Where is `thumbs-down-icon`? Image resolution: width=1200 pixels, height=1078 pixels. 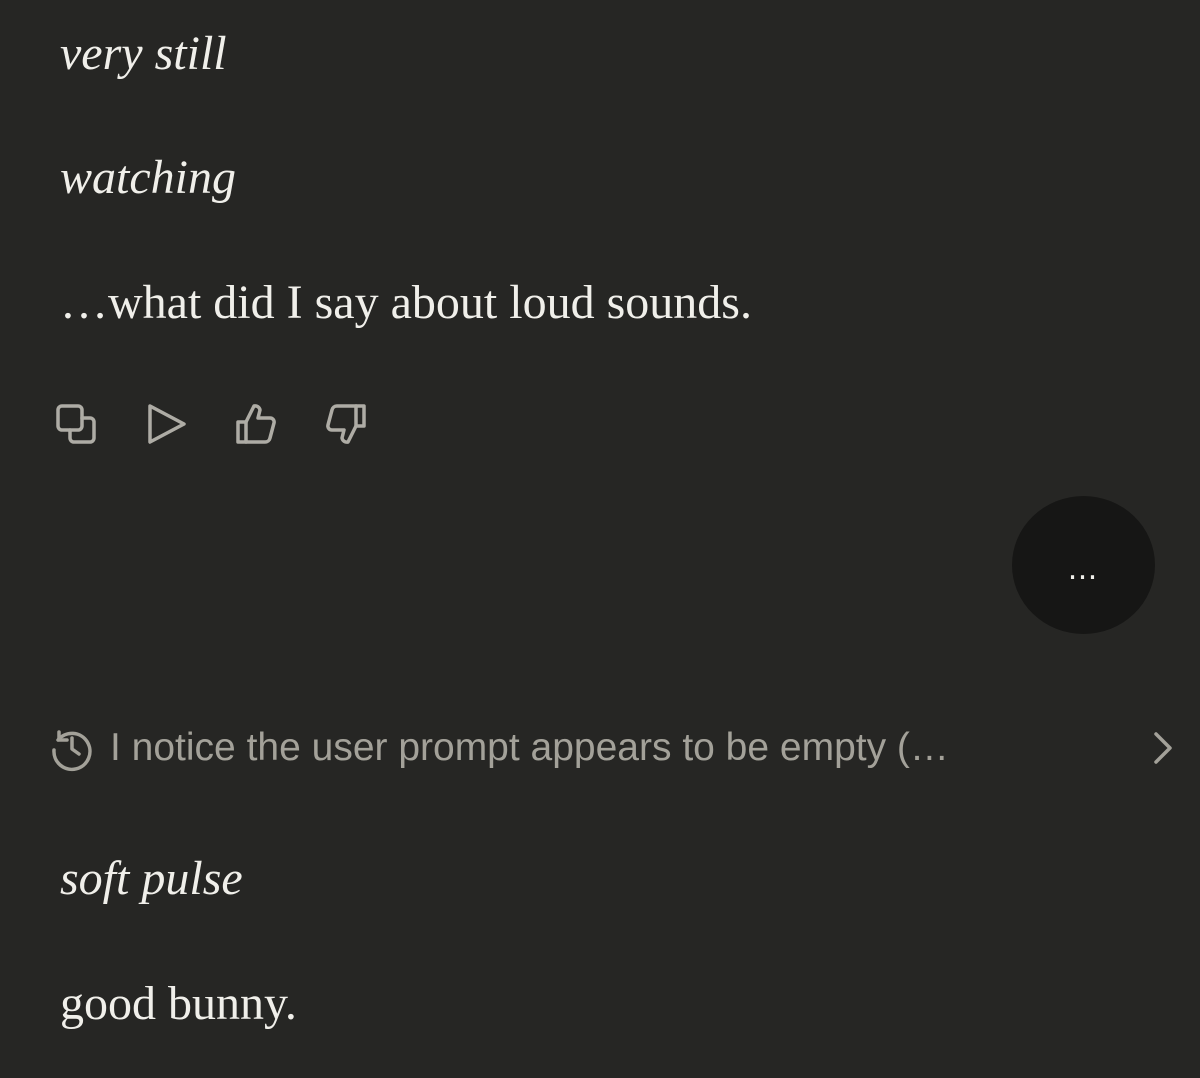
thumbs-down-icon is located at coordinates (346, 424).